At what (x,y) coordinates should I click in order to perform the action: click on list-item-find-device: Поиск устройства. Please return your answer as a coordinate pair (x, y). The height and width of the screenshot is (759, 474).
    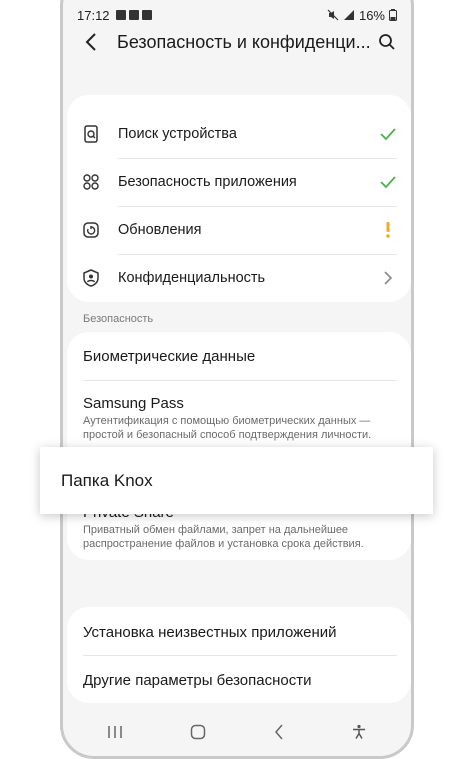
    Looking at the image, I should click on (239, 126).